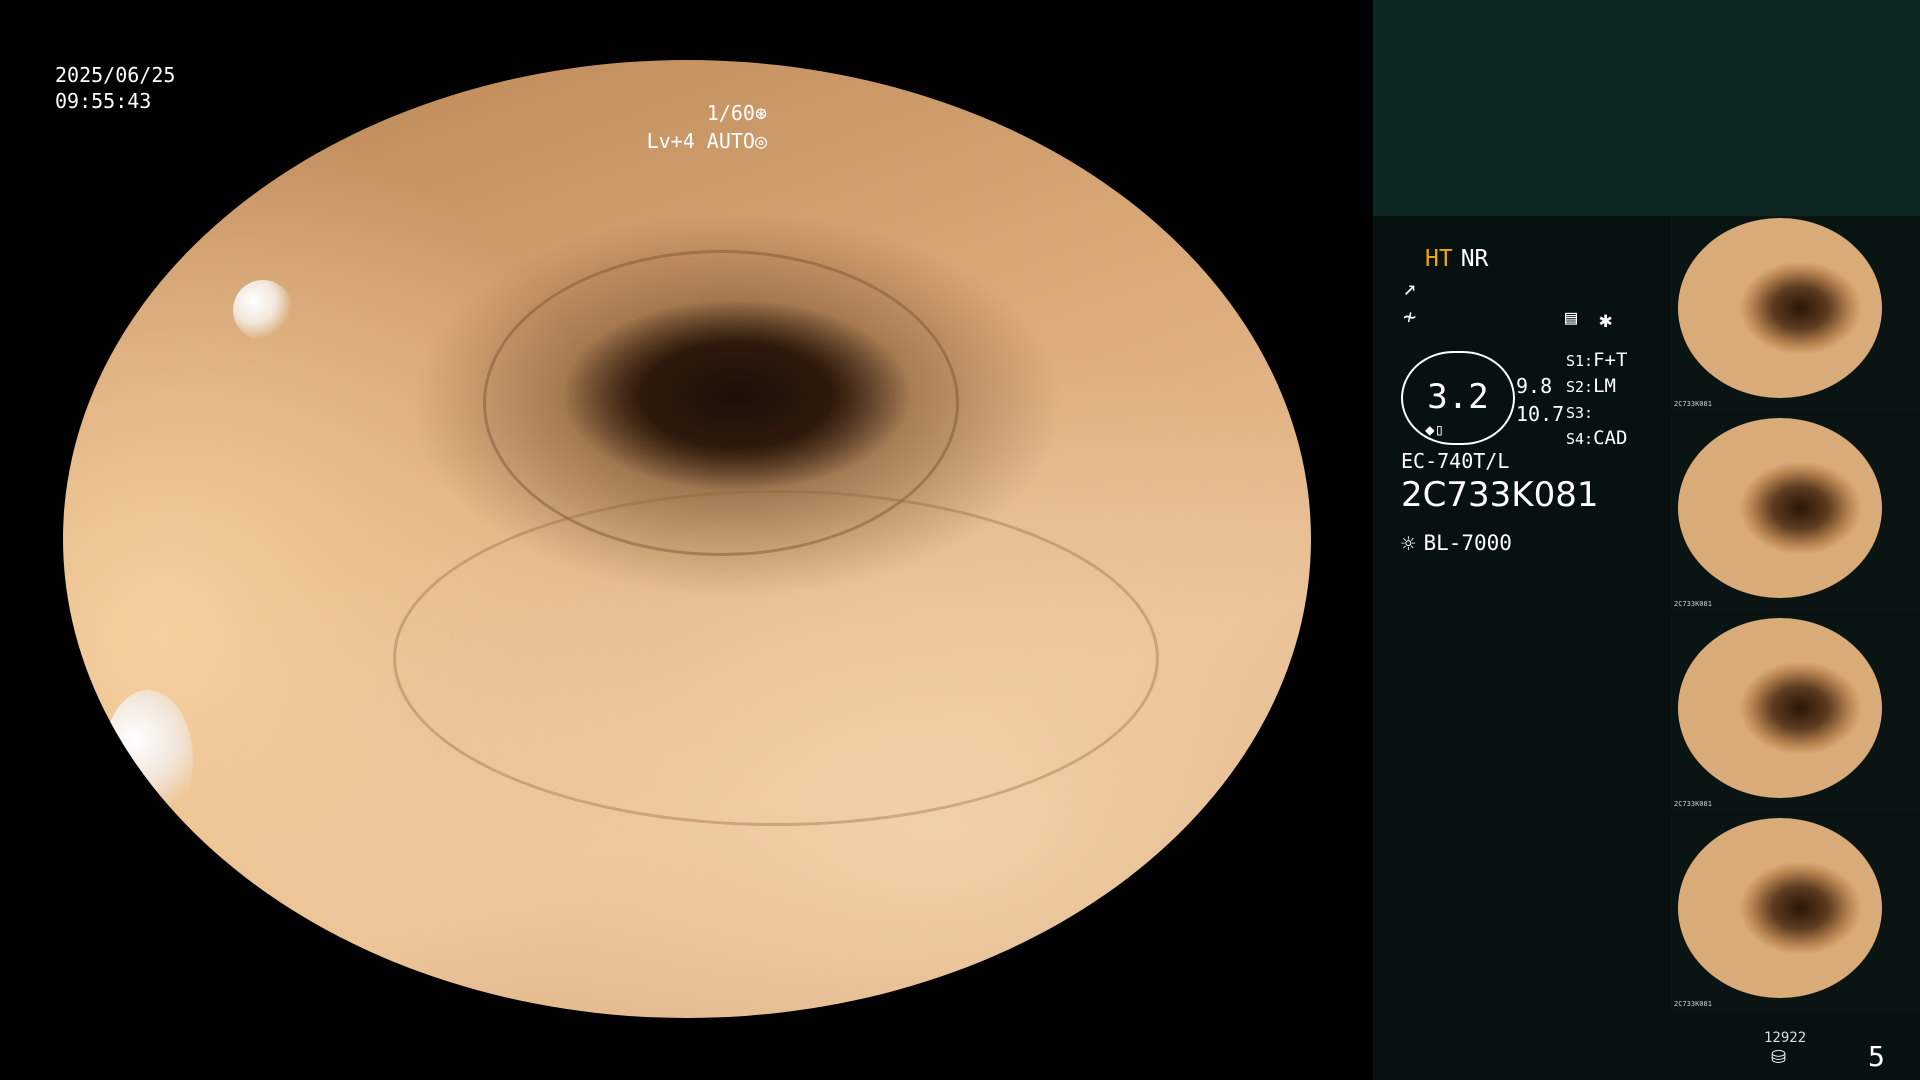 The width and height of the screenshot is (1920, 1080). What do you see at coordinates (760, 141) in the screenshot?
I see `auto-light-icon: ◎` at bounding box center [760, 141].